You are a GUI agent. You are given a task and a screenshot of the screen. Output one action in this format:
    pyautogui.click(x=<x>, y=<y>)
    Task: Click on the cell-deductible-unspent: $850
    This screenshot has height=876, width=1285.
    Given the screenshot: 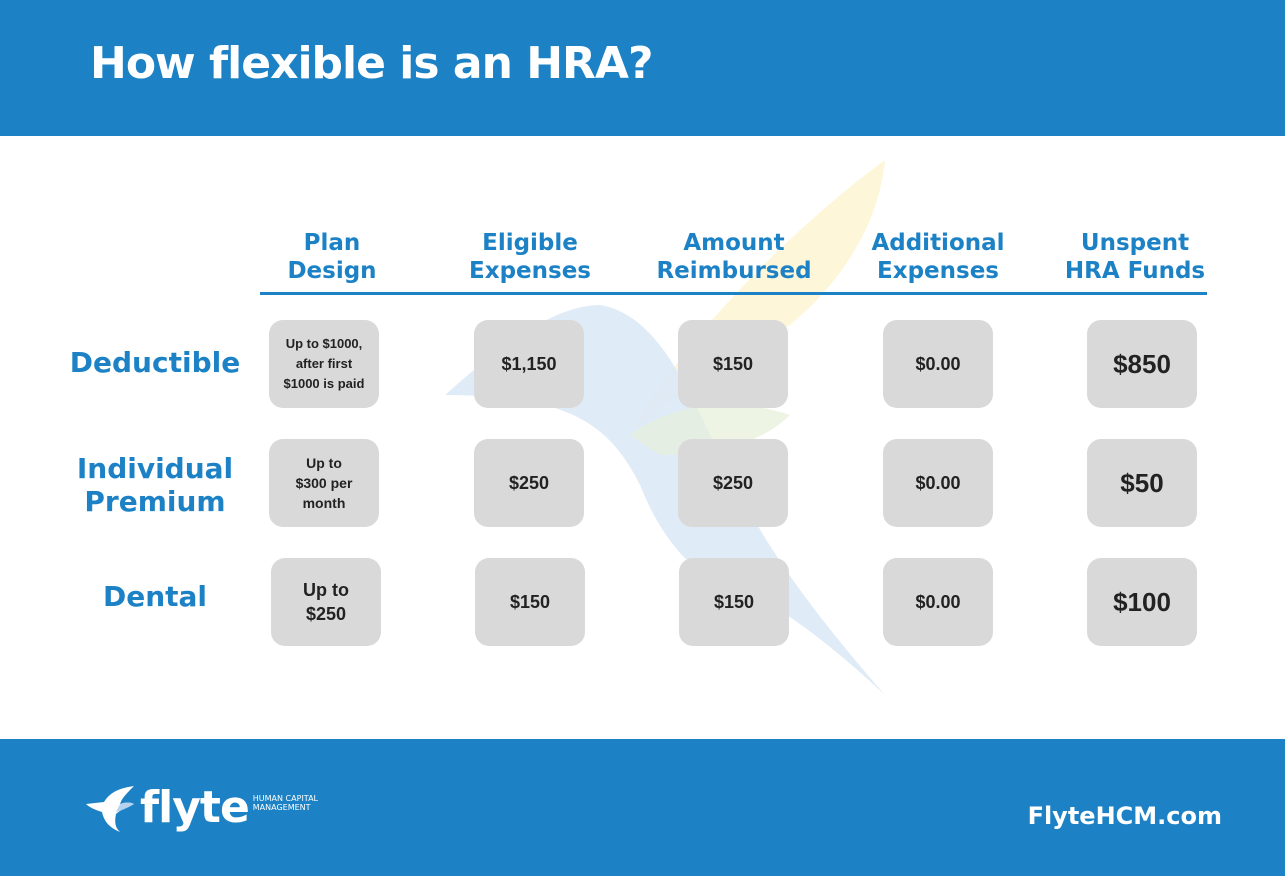 What is the action you would take?
    pyautogui.click(x=1142, y=364)
    